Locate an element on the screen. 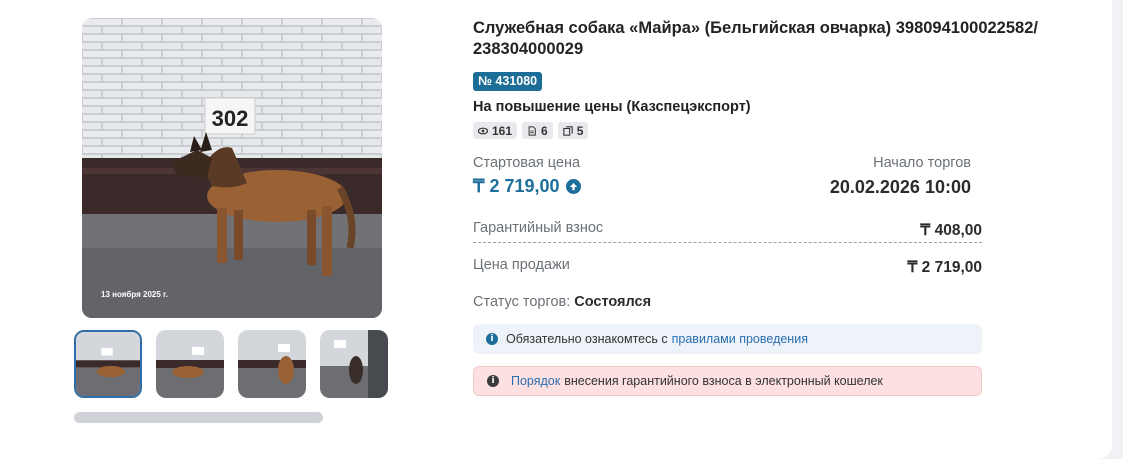 The width and height of the screenshot is (1123, 459). status-label: Статус торгов: is located at coordinates (522, 302).